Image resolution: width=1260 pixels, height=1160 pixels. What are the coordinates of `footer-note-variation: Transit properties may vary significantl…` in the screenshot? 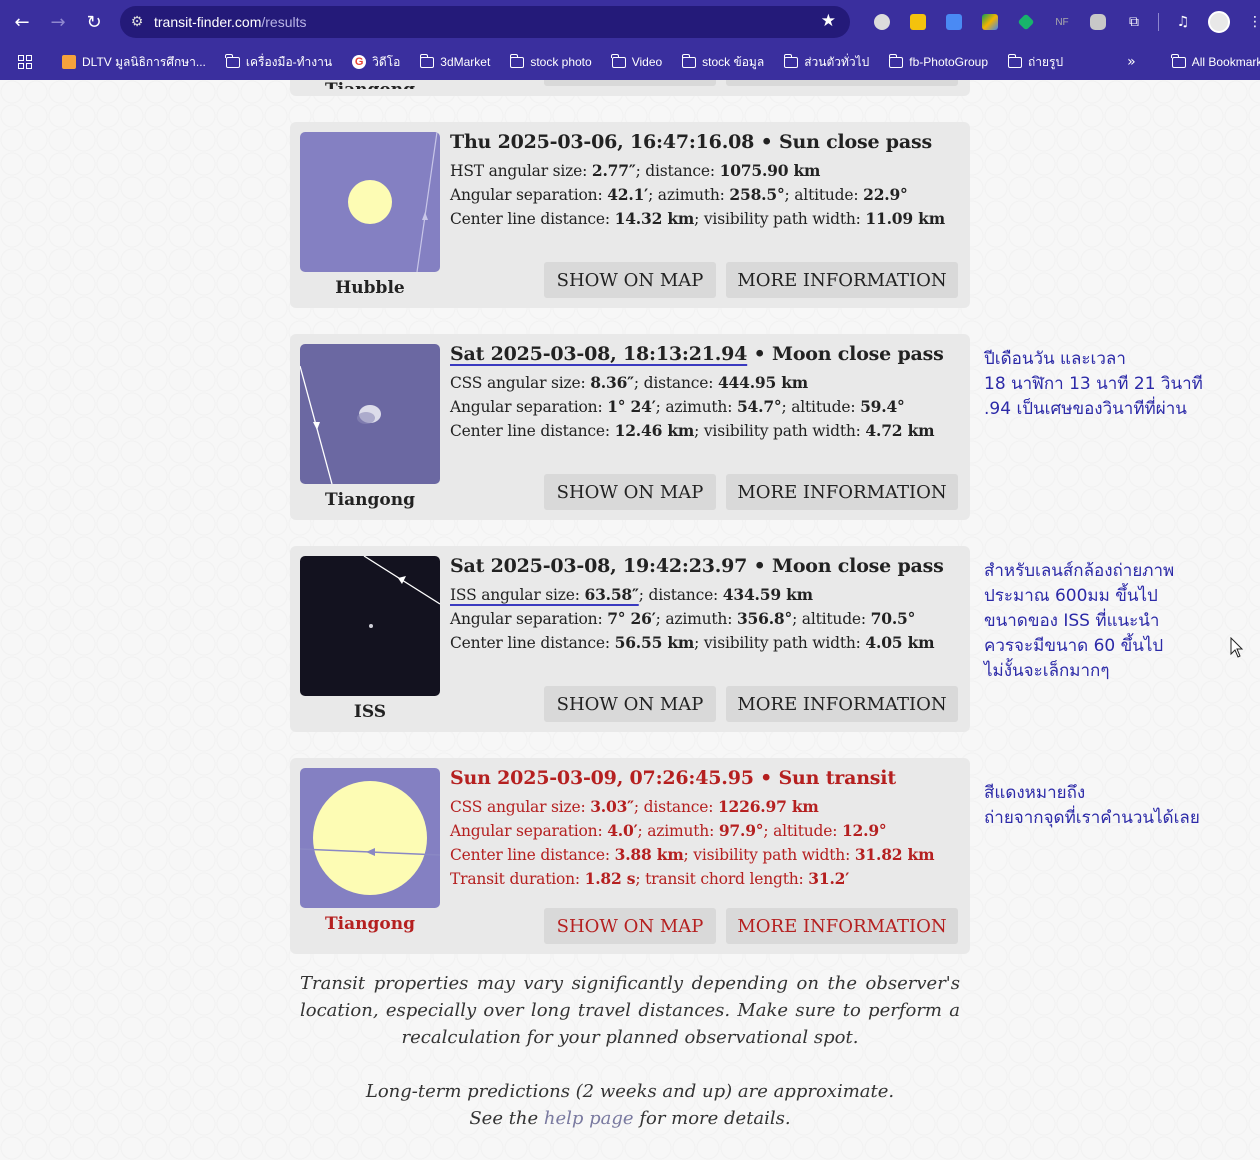 It's located at (630, 1010).